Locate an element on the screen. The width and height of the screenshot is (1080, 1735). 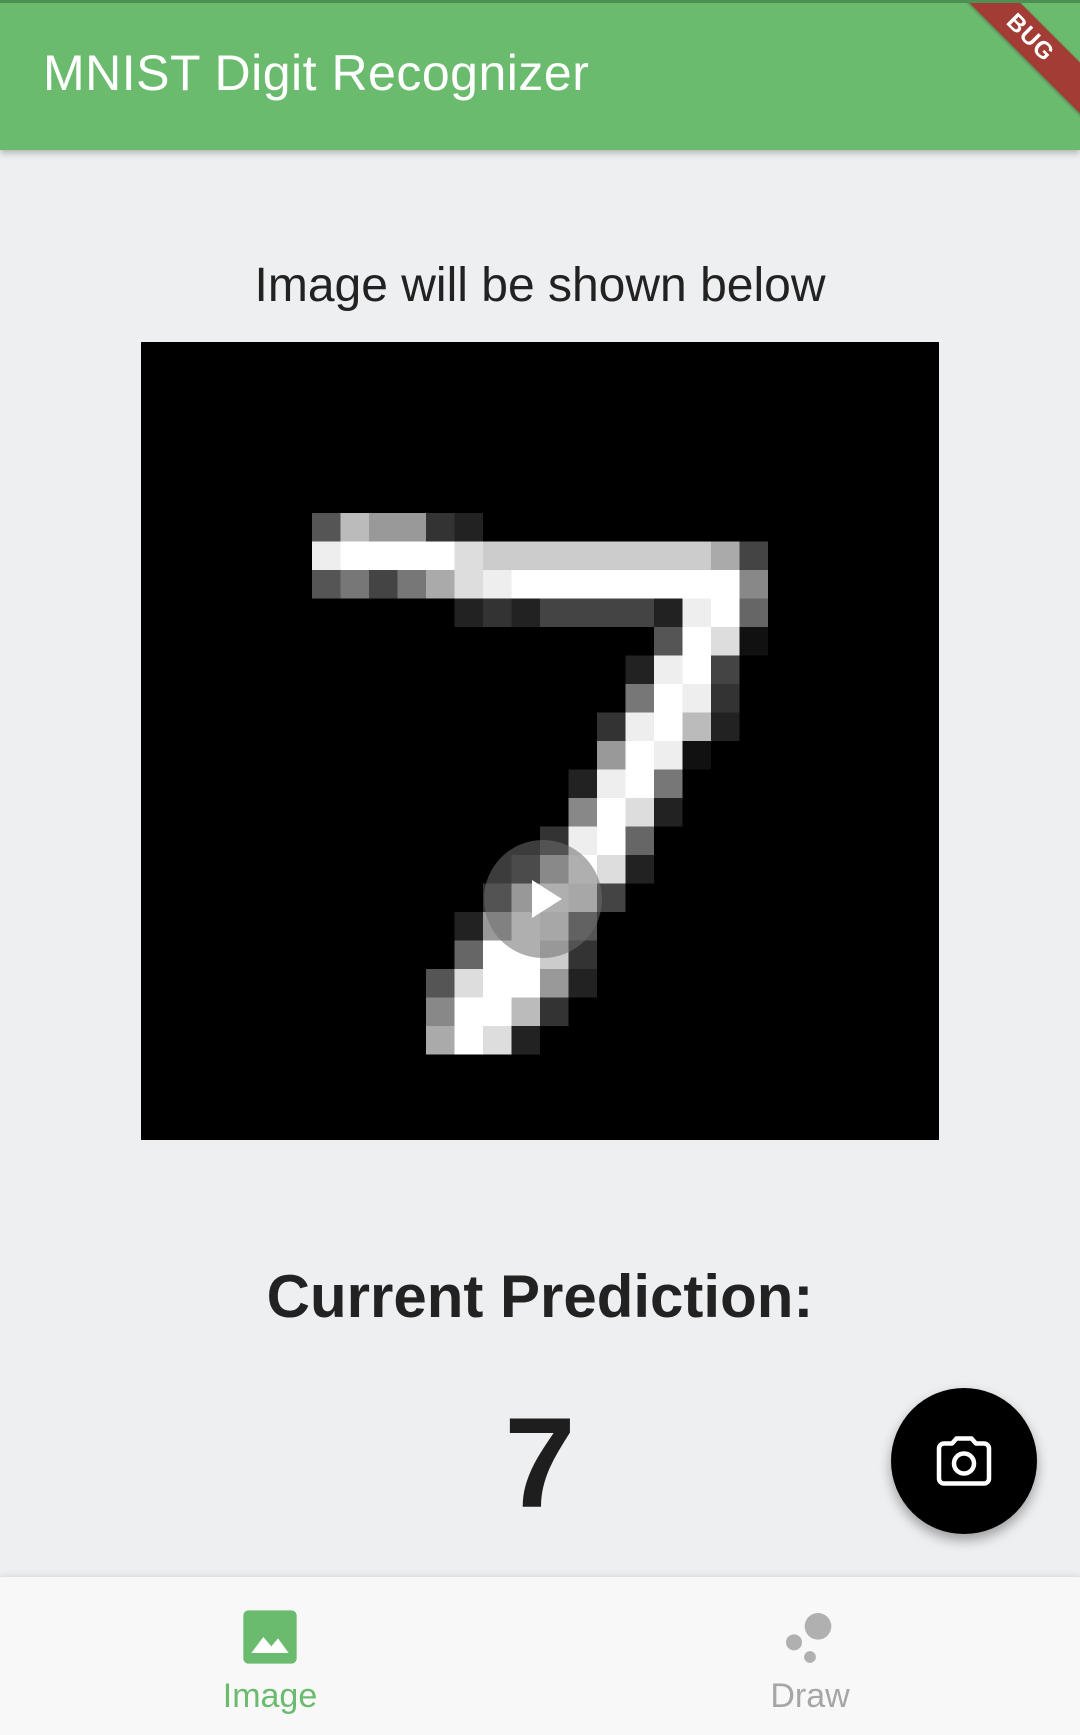
app-title: MNIST Digit Recognizer is located at coordinates (316, 73).